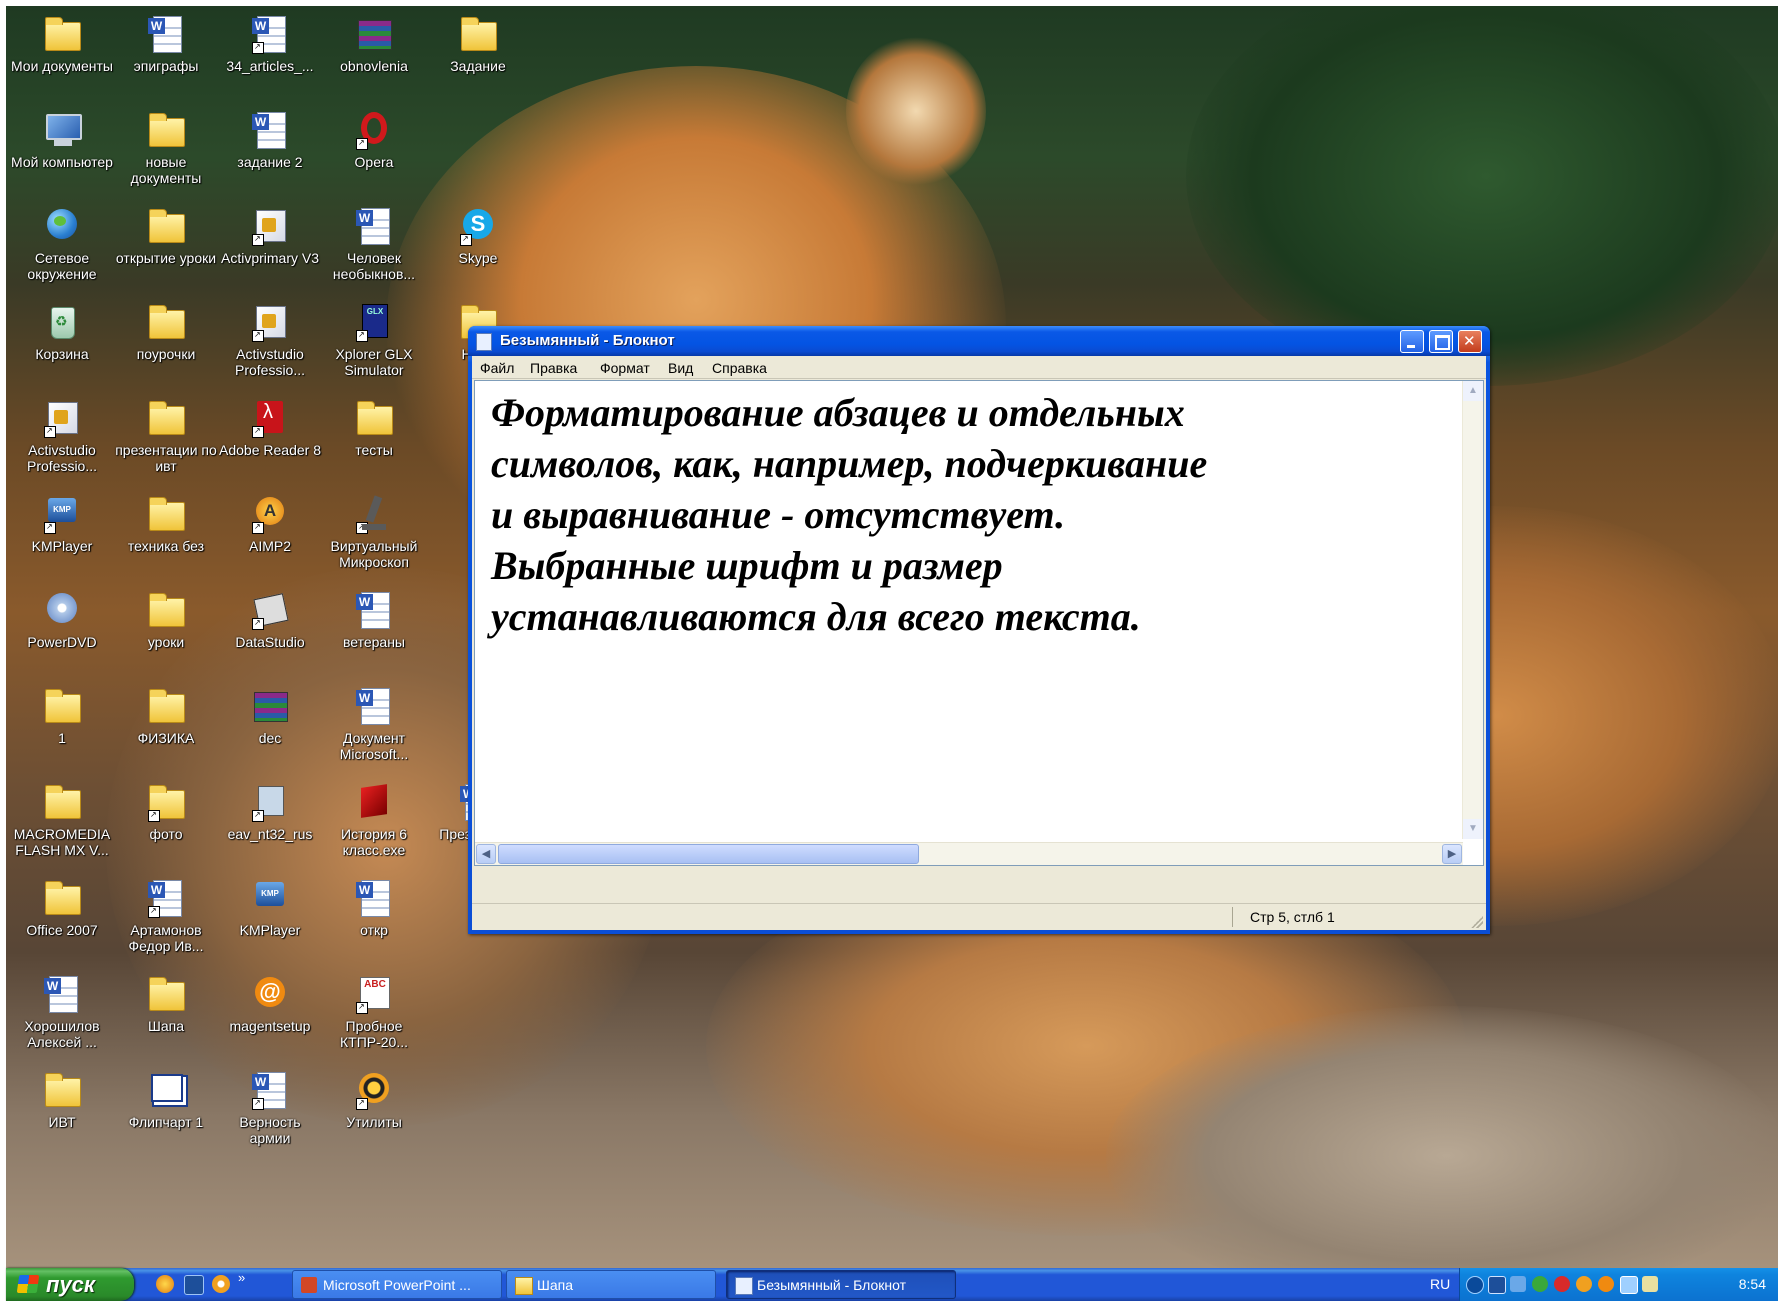 This screenshot has height=1301, width=1785. Describe the element at coordinates (62, 620) in the screenshot. I see `desktop-icon: PowerDVD` at that location.